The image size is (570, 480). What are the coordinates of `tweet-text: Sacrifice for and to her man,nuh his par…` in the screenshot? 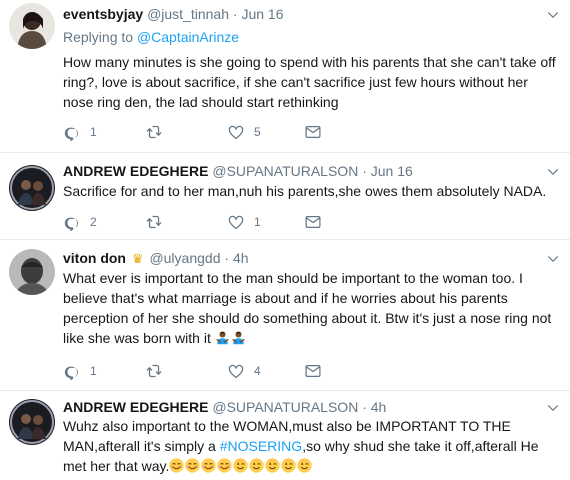 It's located at (305, 191).